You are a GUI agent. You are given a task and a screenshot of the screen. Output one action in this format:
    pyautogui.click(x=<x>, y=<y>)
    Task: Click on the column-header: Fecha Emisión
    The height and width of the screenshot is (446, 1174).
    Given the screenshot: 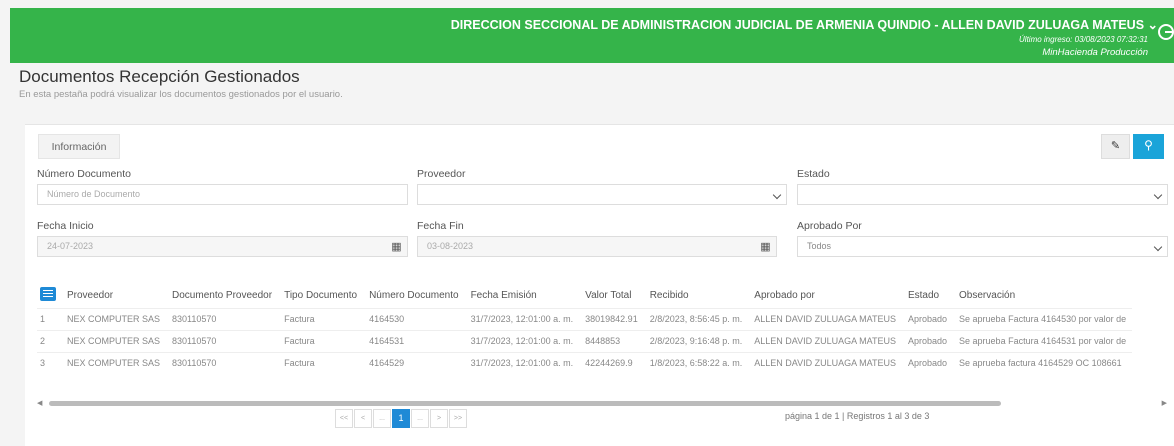 What is the action you would take?
    pyautogui.click(x=522, y=295)
    